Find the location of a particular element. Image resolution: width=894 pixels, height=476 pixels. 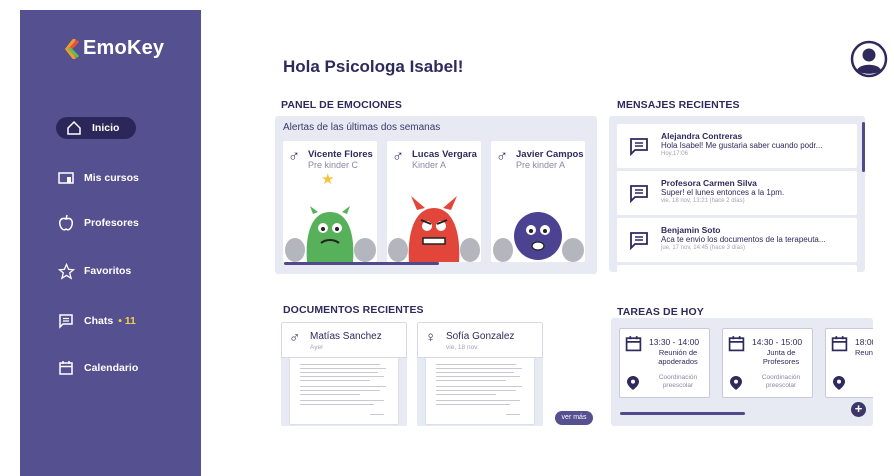

message-sender: Profesora Carmen Silva is located at coordinates (709, 183).